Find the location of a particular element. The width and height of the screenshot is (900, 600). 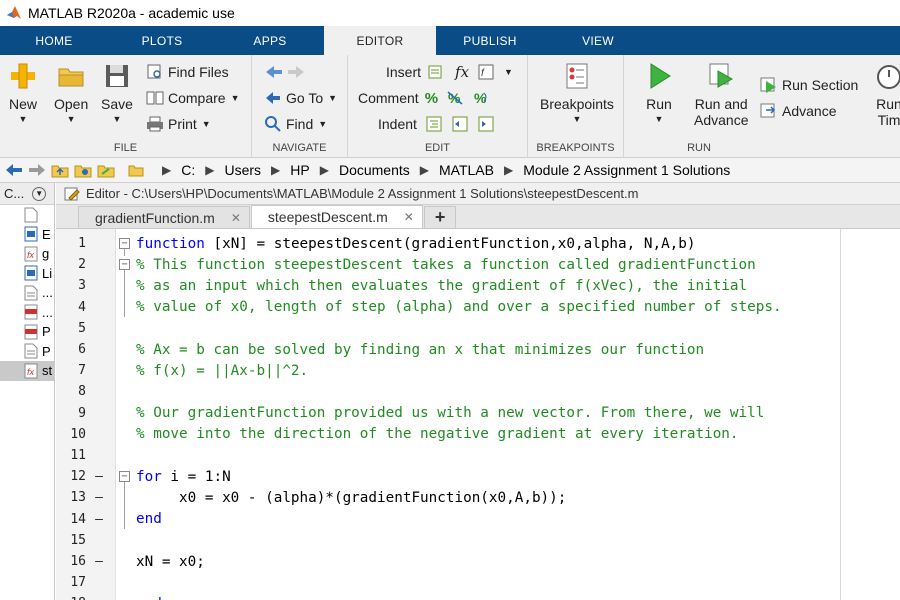

tab-view: VIEW is located at coordinates (598, 40).